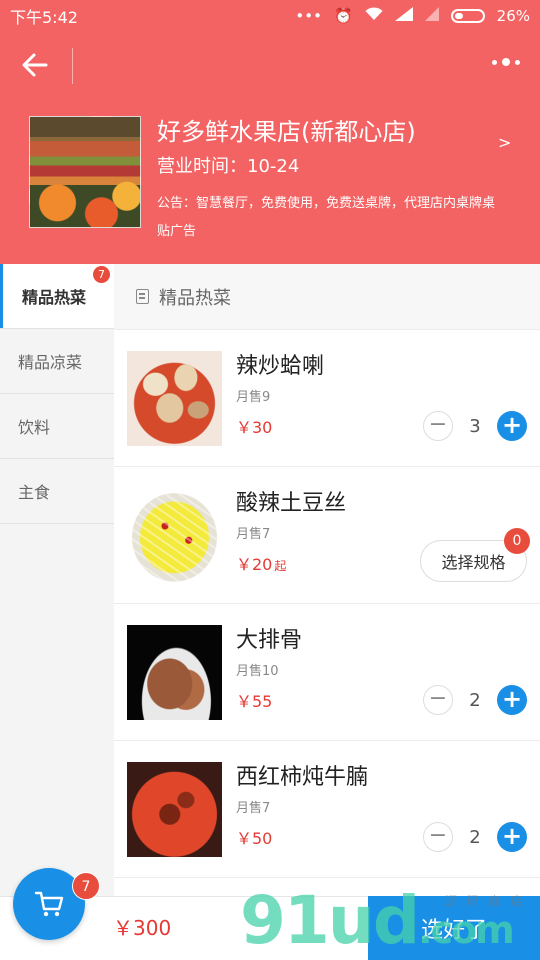 The width and height of the screenshot is (540, 960). What do you see at coordinates (254, 838) in the screenshot?
I see `dish-price: ￥50` at bounding box center [254, 838].